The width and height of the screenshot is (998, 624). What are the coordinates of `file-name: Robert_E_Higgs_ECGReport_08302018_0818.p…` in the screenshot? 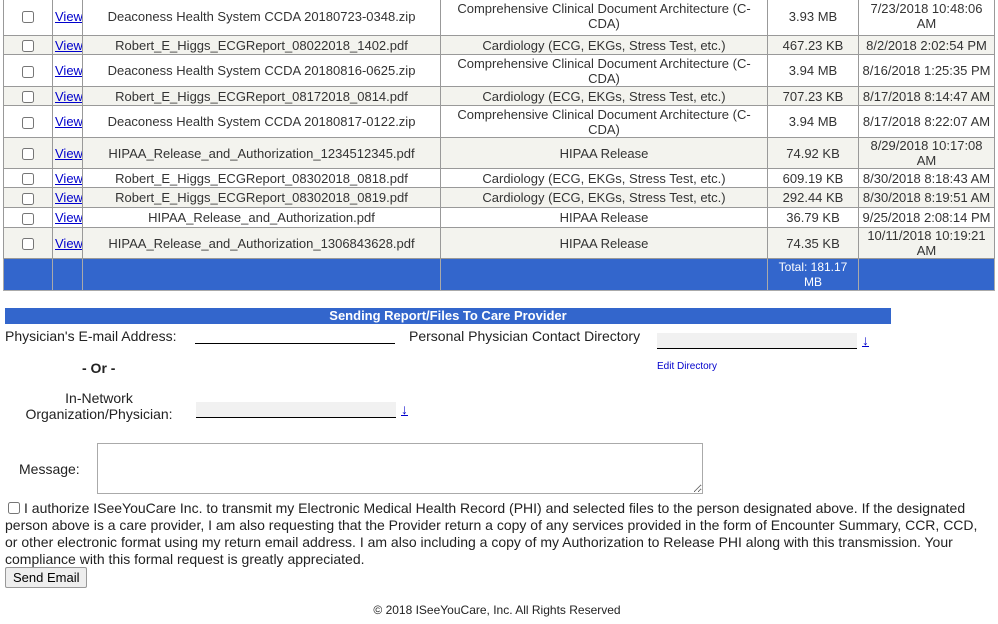 It's located at (261, 178).